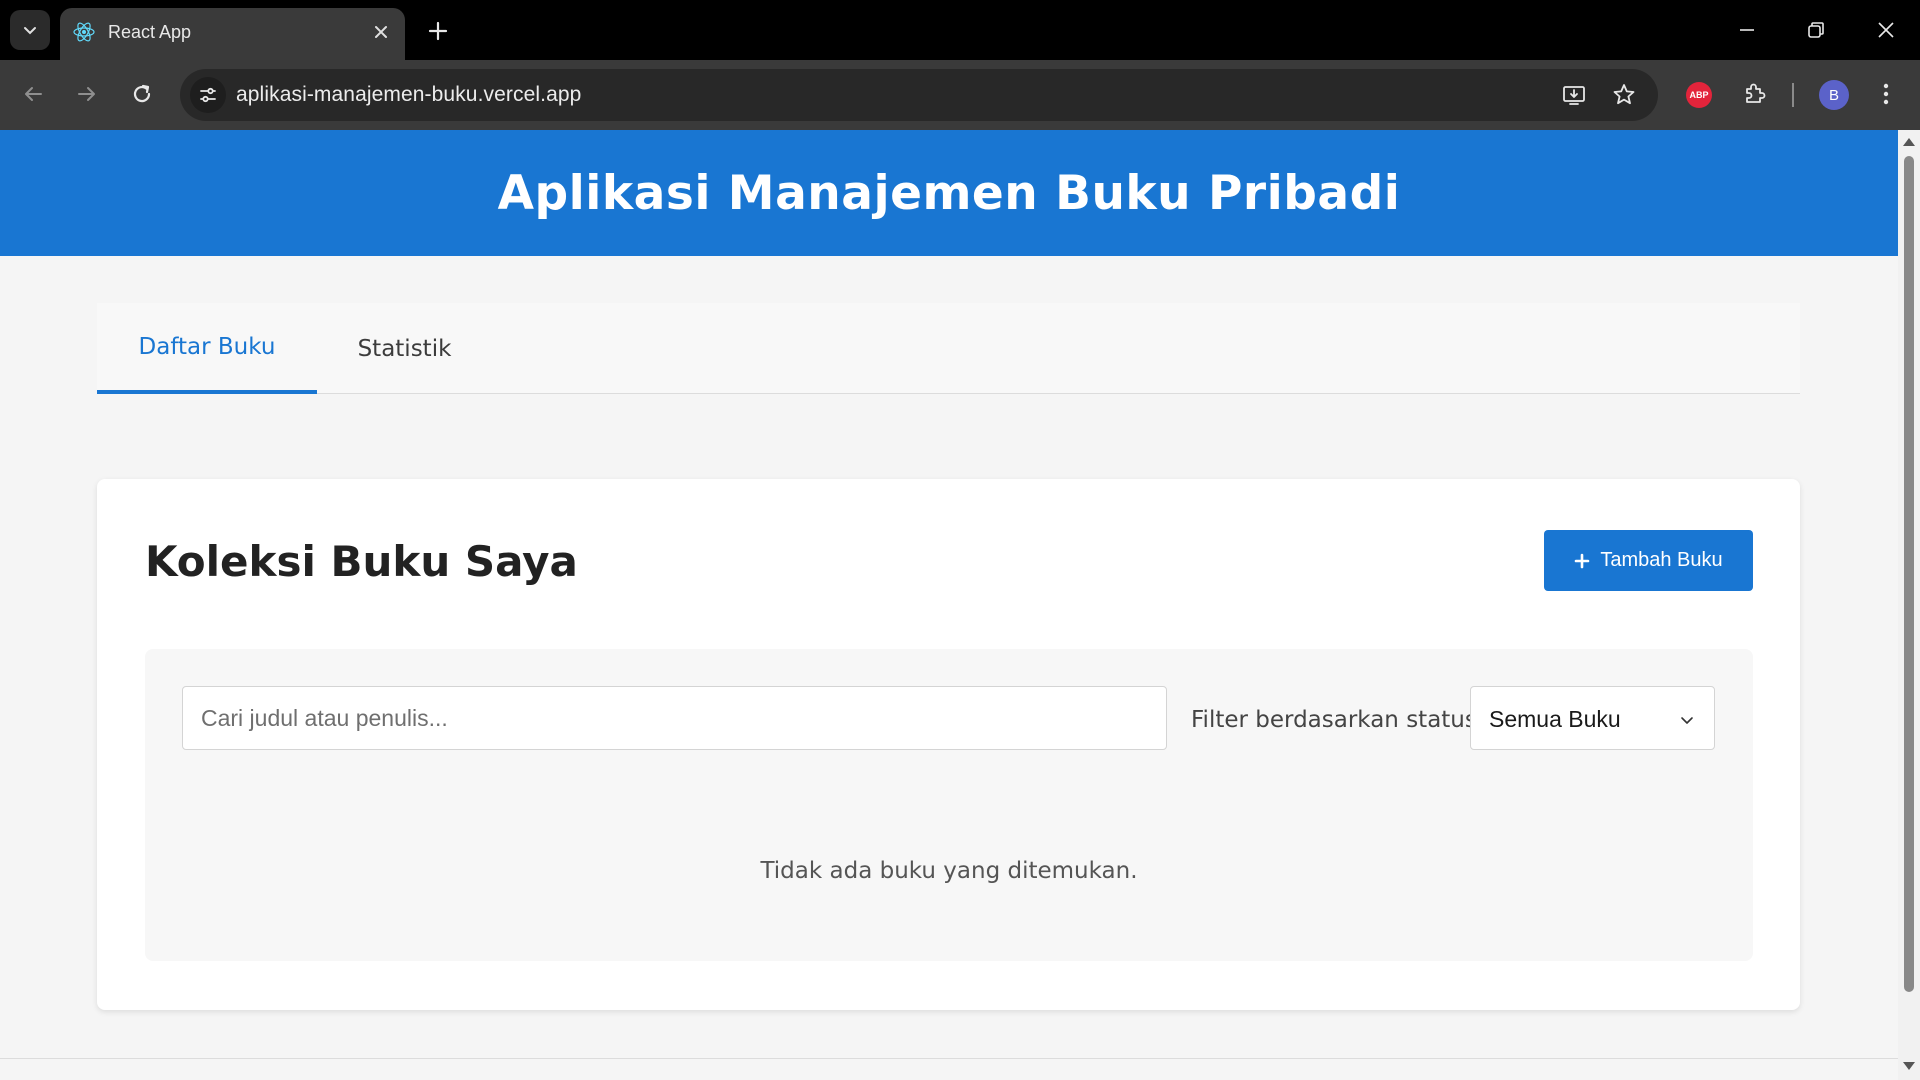  What do you see at coordinates (408, 95) in the screenshot?
I see `url-text: aplikasi-manajemen-buku.vercel.app` at bounding box center [408, 95].